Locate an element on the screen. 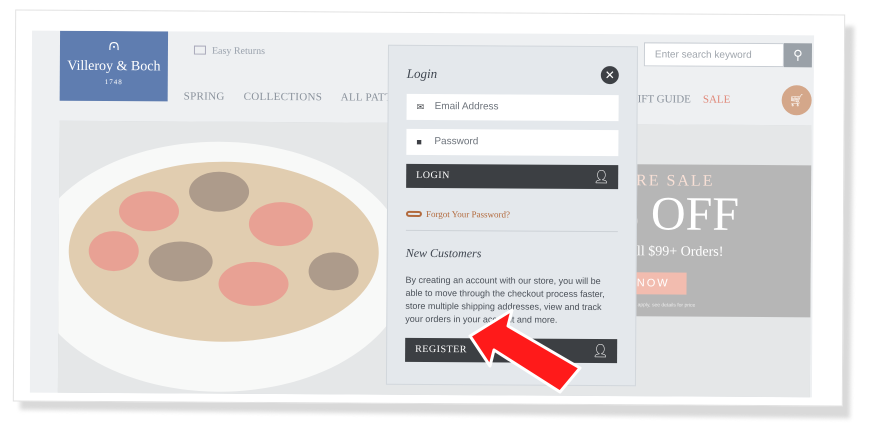 The height and width of the screenshot is (429, 870). login-button: LOGIN 👤︎ is located at coordinates (512, 176).